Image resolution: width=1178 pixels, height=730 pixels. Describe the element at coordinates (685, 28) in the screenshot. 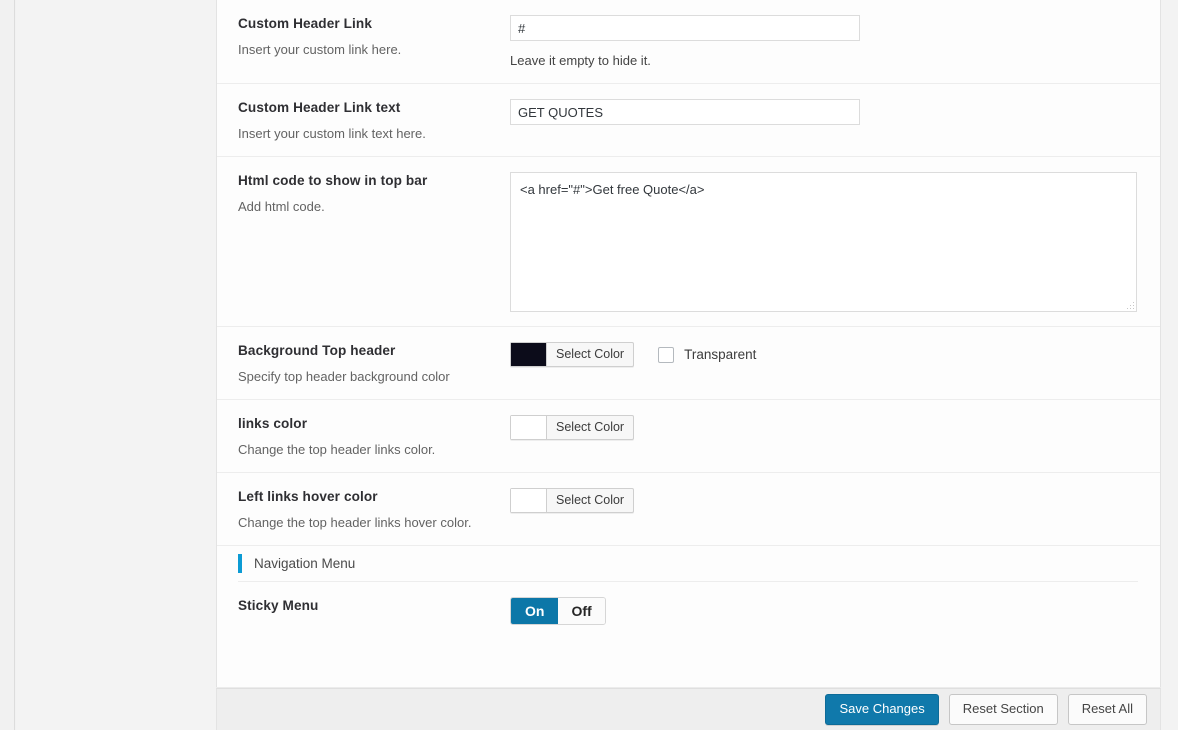

I see `custom-header-link-input` at that location.